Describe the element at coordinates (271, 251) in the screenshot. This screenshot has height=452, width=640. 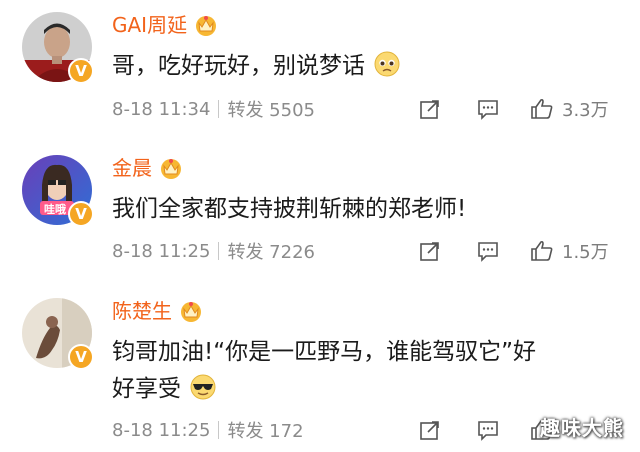
I see `repost-count: 转发 7226` at that location.